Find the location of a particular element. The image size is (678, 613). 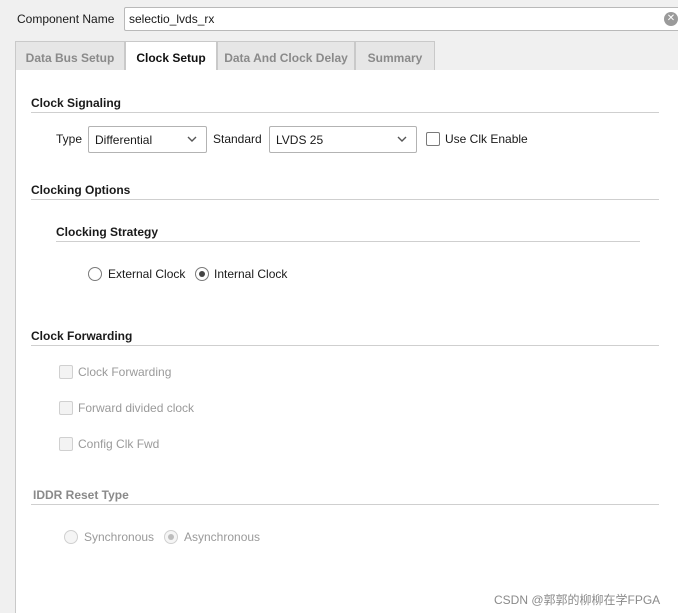

synchronous-label: Synchronous is located at coordinates (119, 537).